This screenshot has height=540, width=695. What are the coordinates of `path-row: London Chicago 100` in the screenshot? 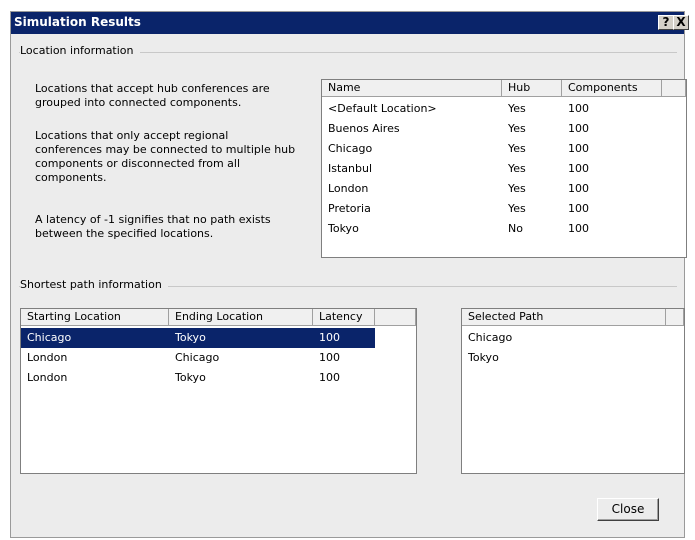 It's located at (198, 358).